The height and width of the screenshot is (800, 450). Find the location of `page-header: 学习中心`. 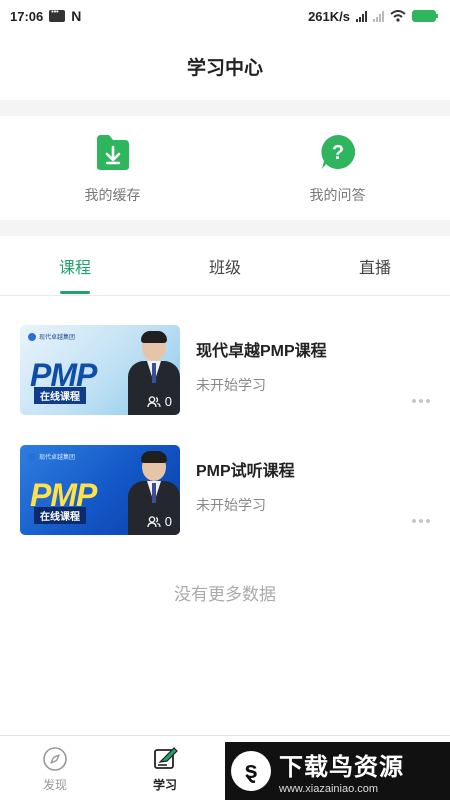

page-header: 学习中心 is located at coordinates (225, 66).